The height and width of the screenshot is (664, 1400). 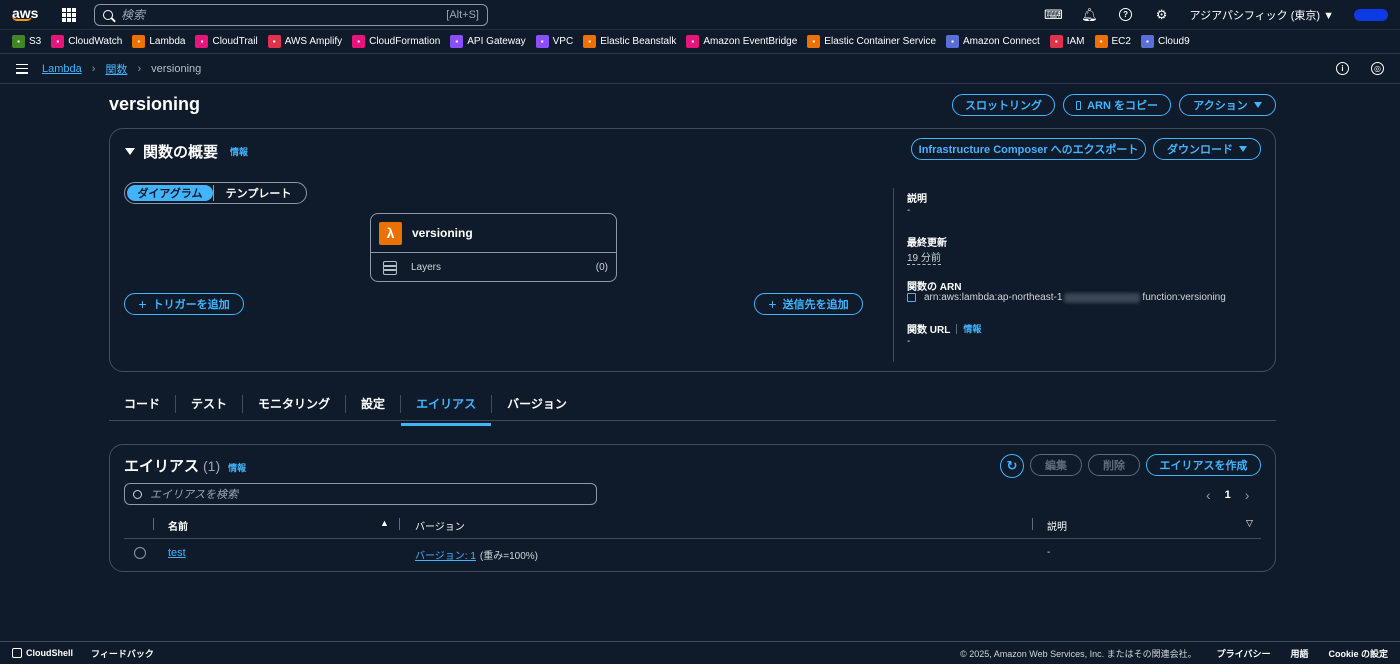 What do you see at coordinates (1208, 495) in the screenshot?
I see `chevron-left-icon: ‹` at bounding box center [1208, 495].